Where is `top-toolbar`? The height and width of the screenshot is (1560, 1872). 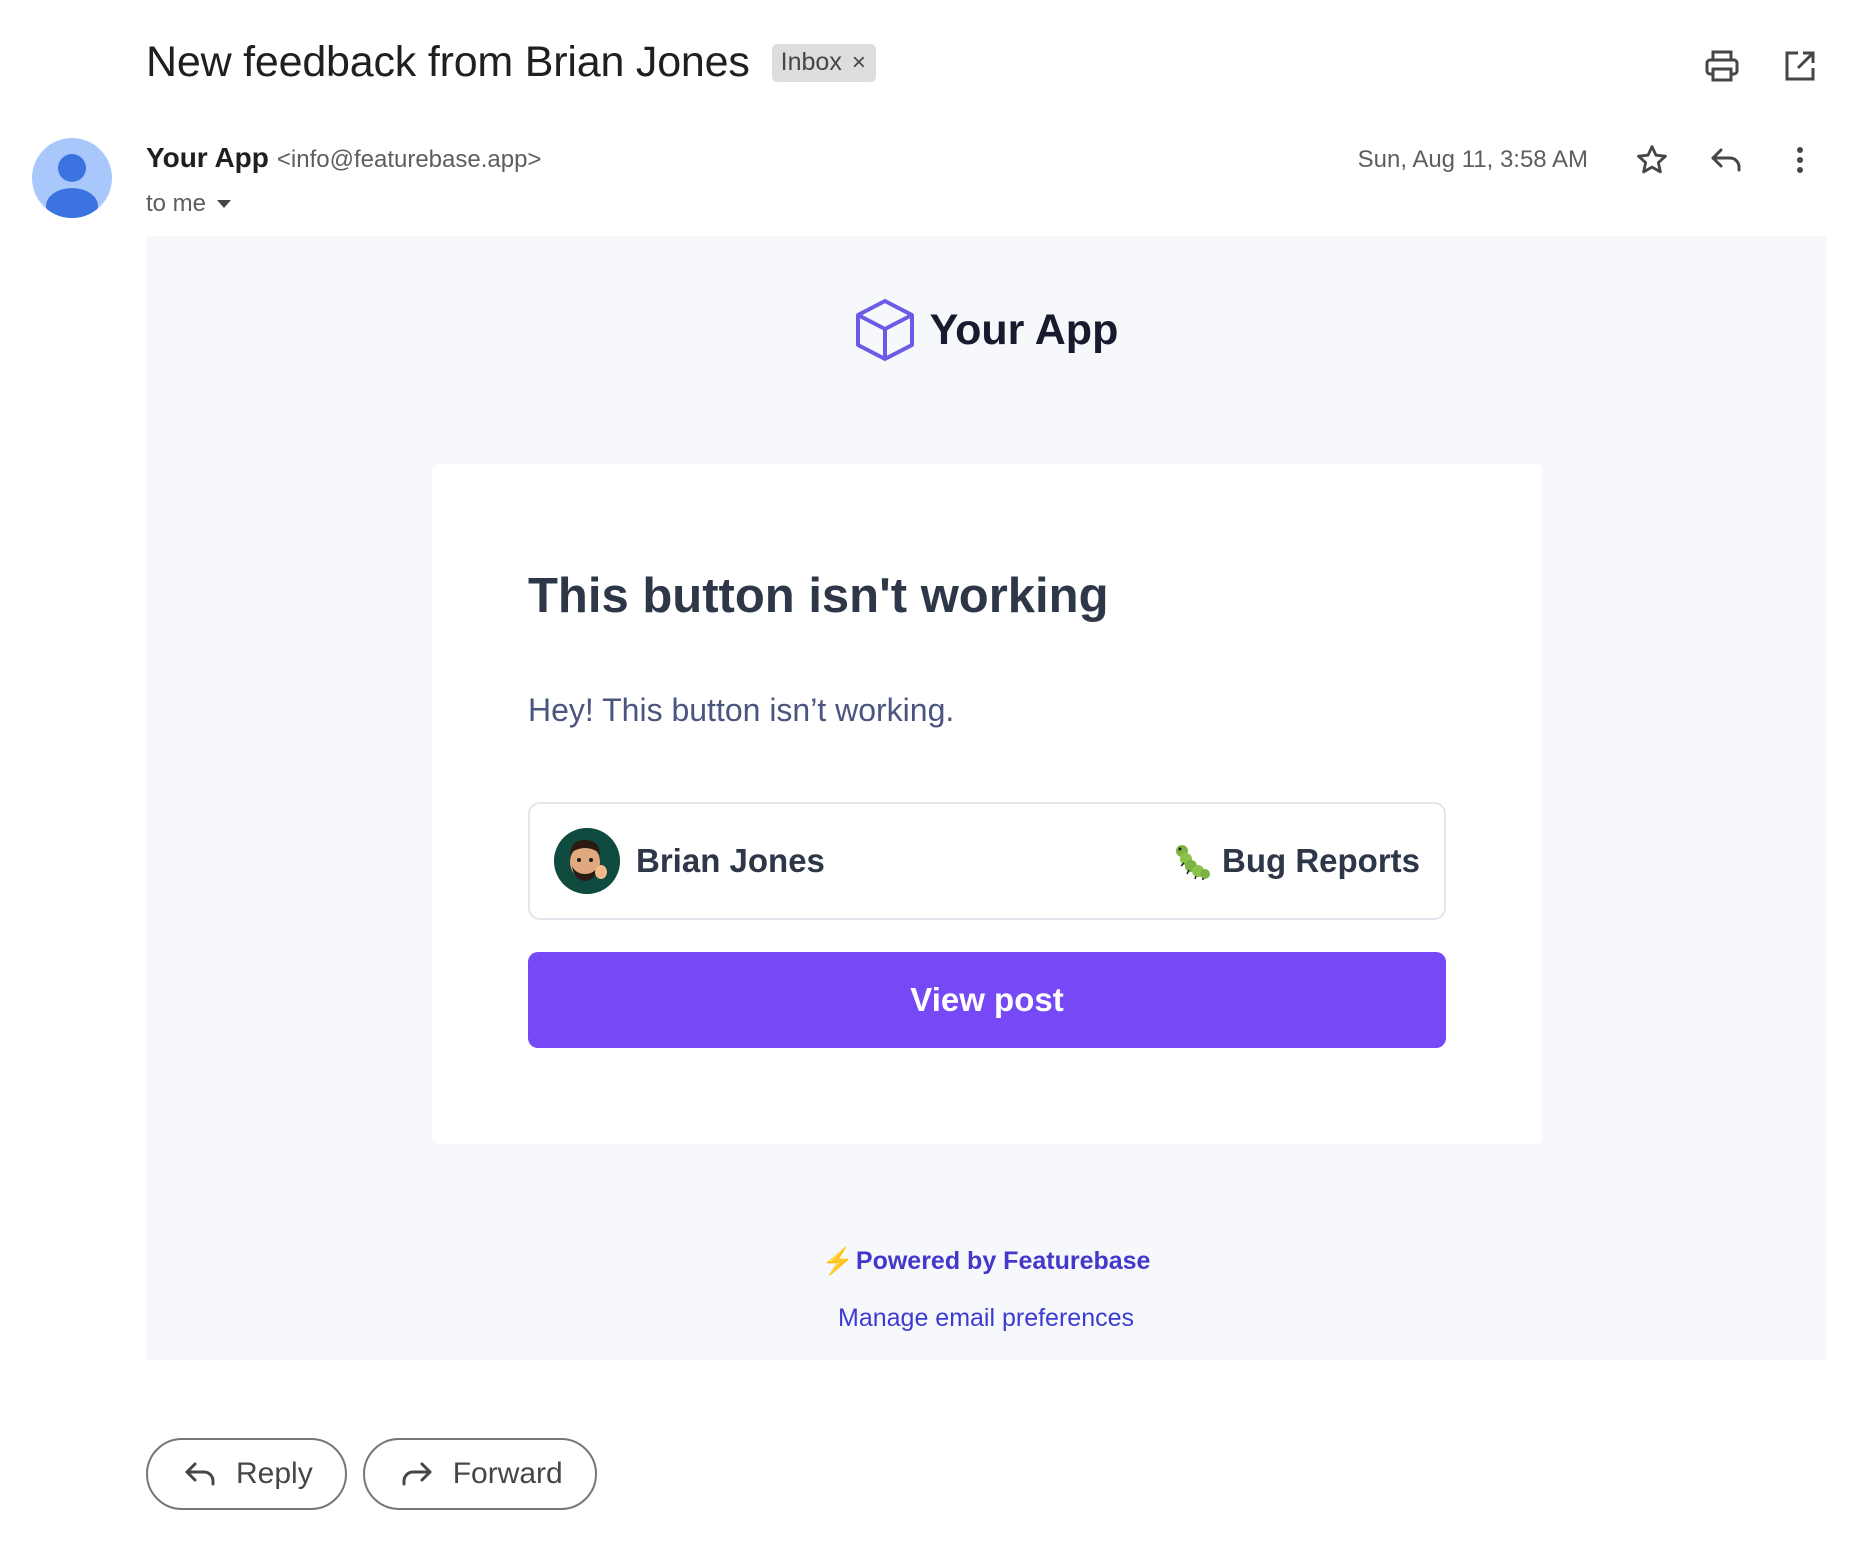 top-toolbar is located at coordinates (1761, 66).